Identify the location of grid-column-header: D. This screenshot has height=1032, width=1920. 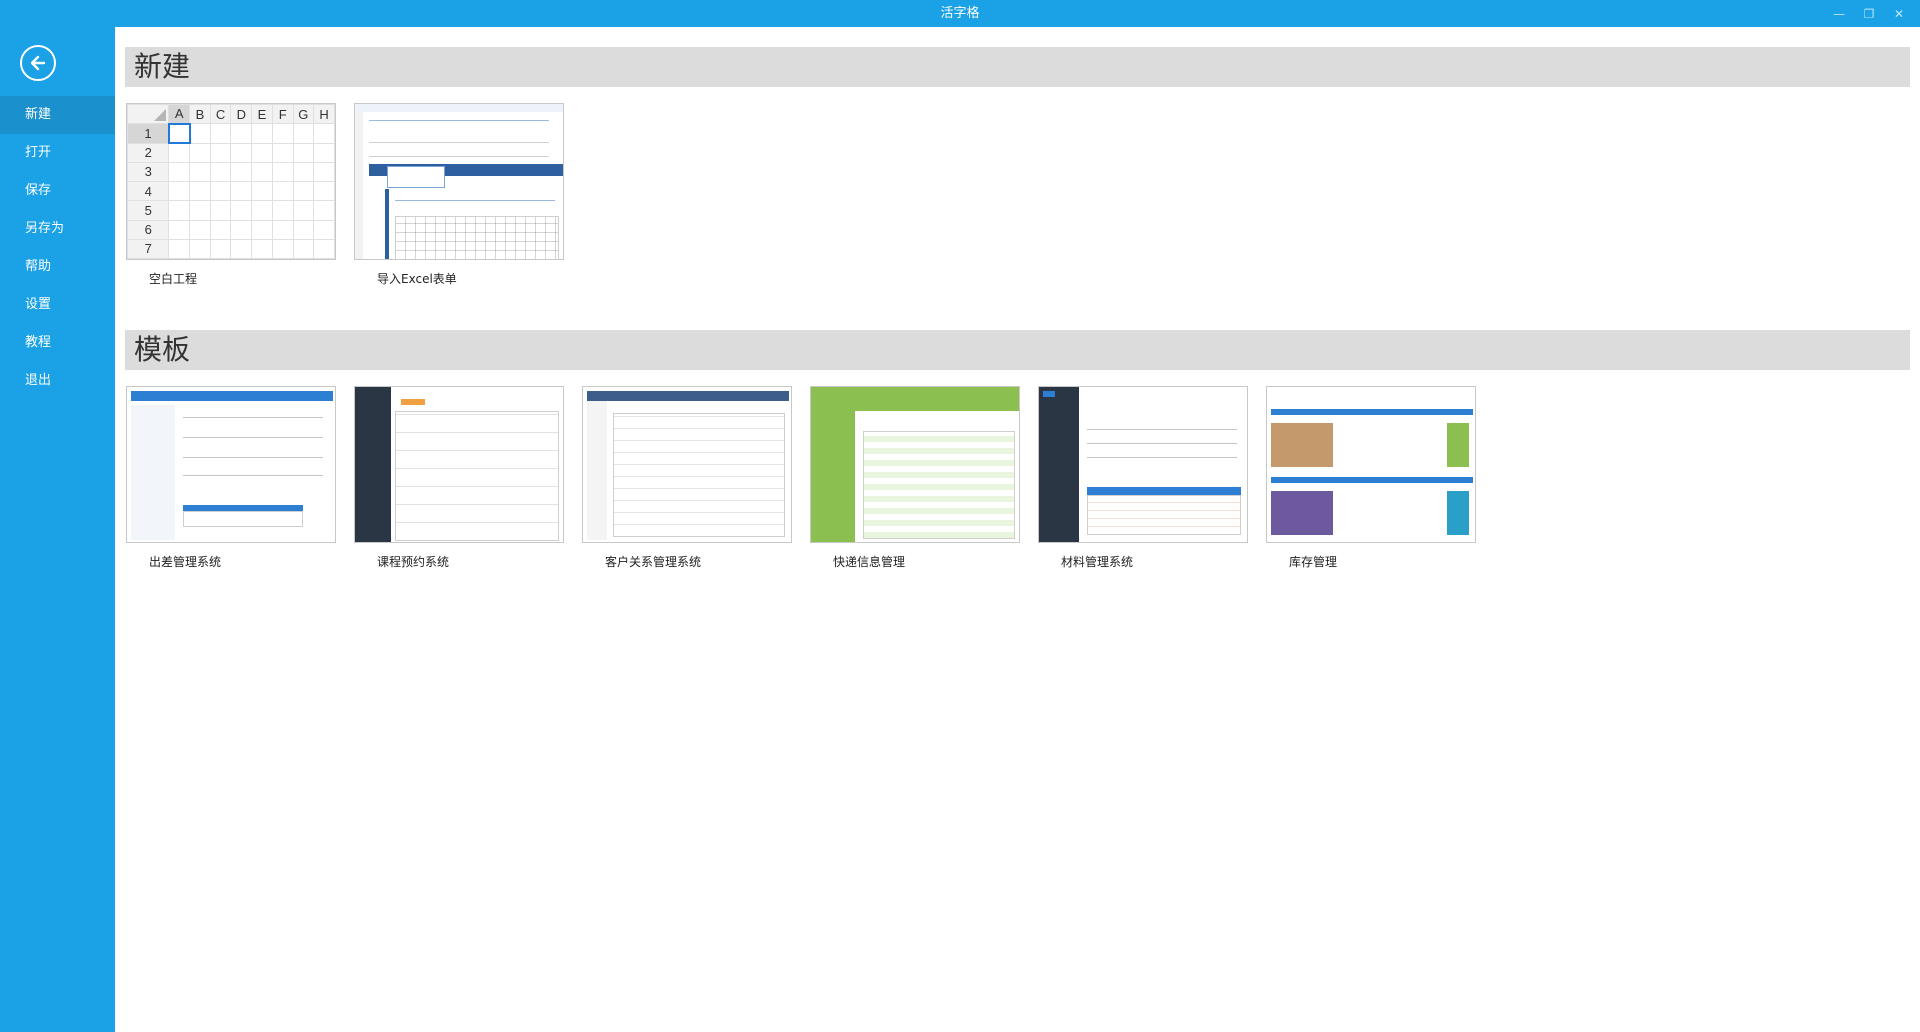
(241, 114).